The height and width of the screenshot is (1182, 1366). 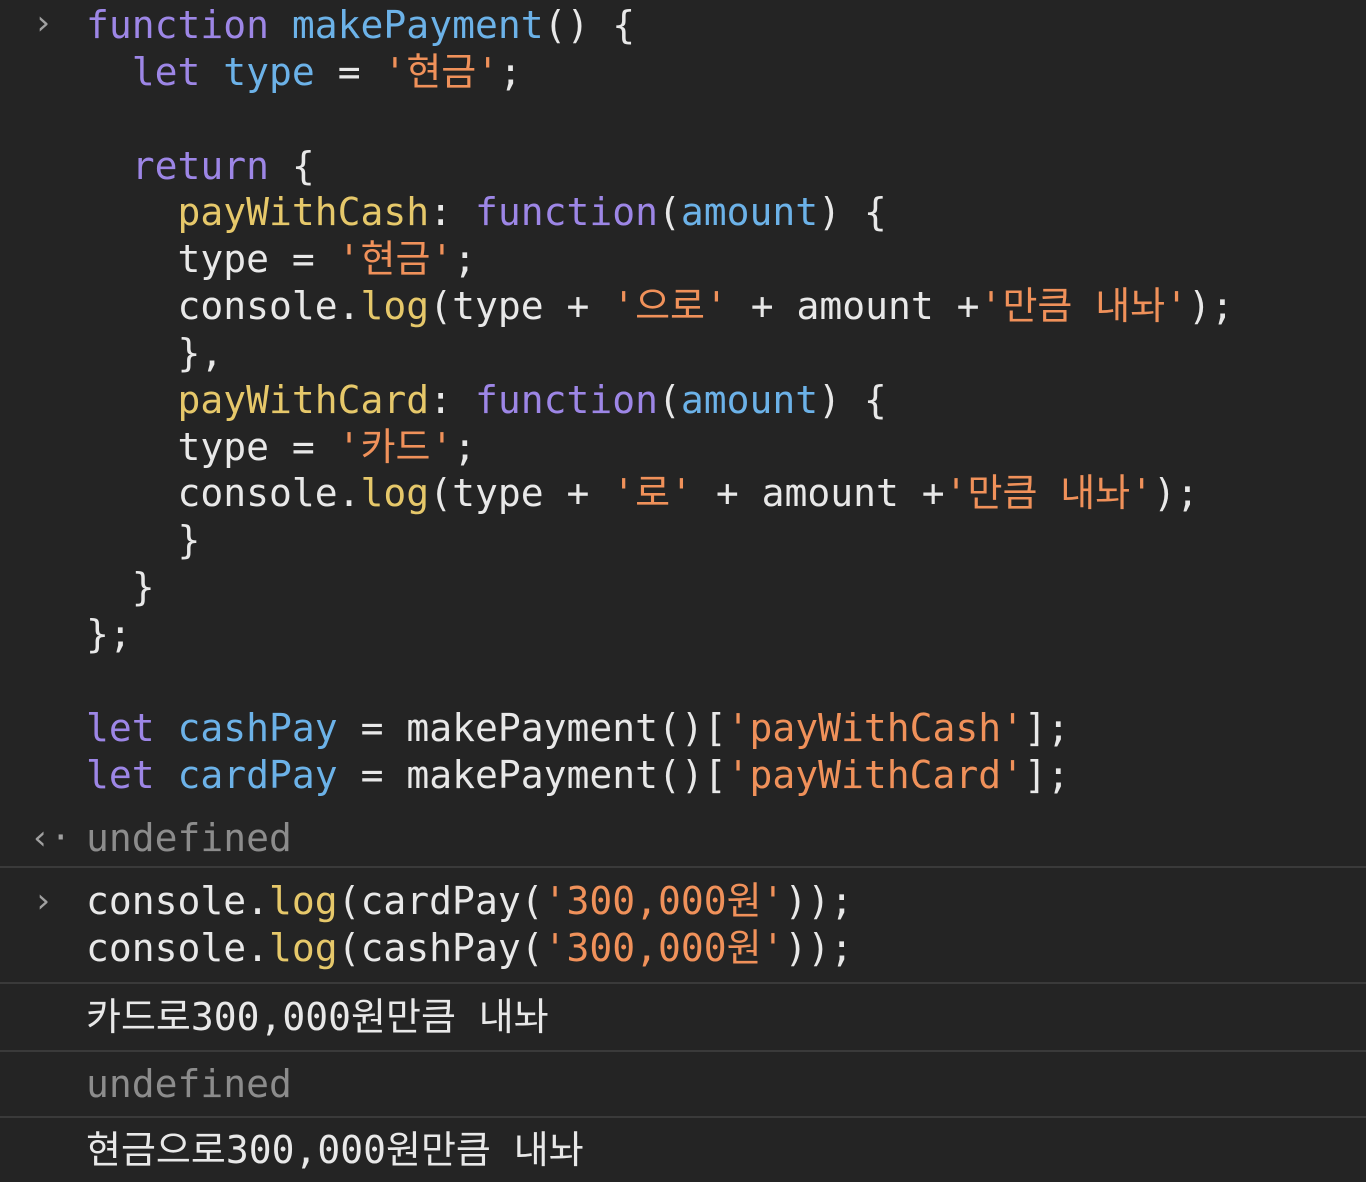 I want to click on code-token: cardPay, so click(x=257, y=774).